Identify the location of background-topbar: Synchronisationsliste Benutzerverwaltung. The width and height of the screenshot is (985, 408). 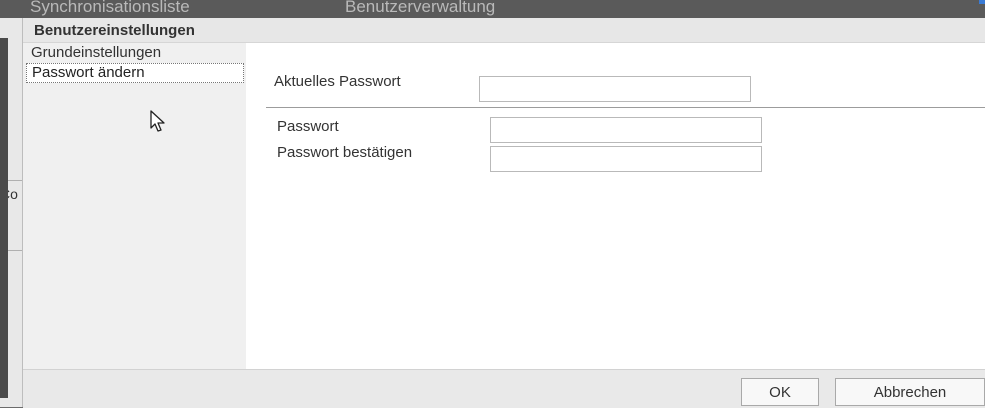
(492, 9).